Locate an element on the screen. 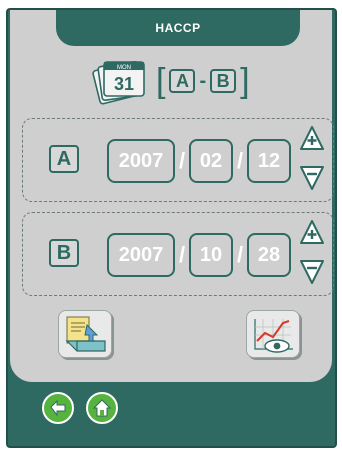 The image size is (342, 452). range-a-month-field: 02 is located at coordinates (211, 161).